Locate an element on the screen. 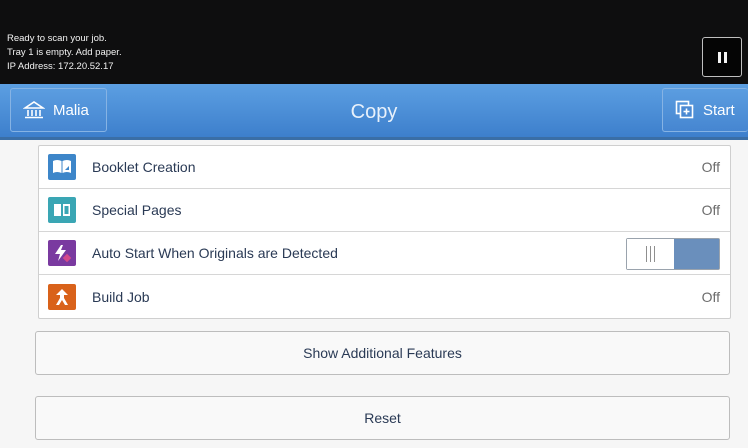 The width and height of the screenshot is (748, 448). auto-start-toggle is located at coordinates (673, 254).